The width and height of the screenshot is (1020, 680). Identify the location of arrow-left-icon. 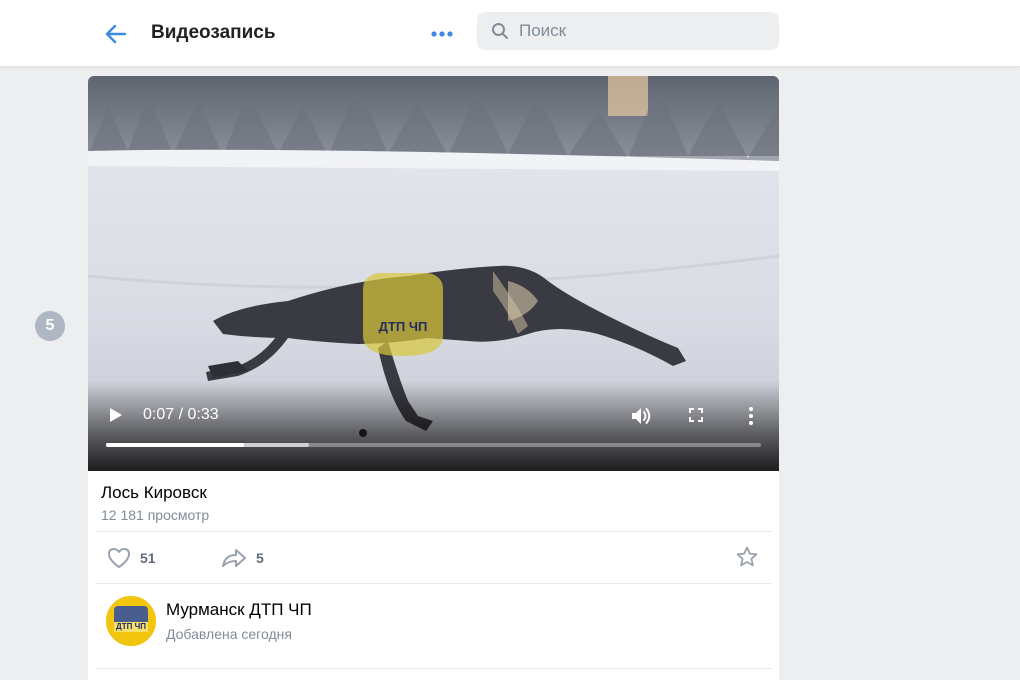
(116, 34).